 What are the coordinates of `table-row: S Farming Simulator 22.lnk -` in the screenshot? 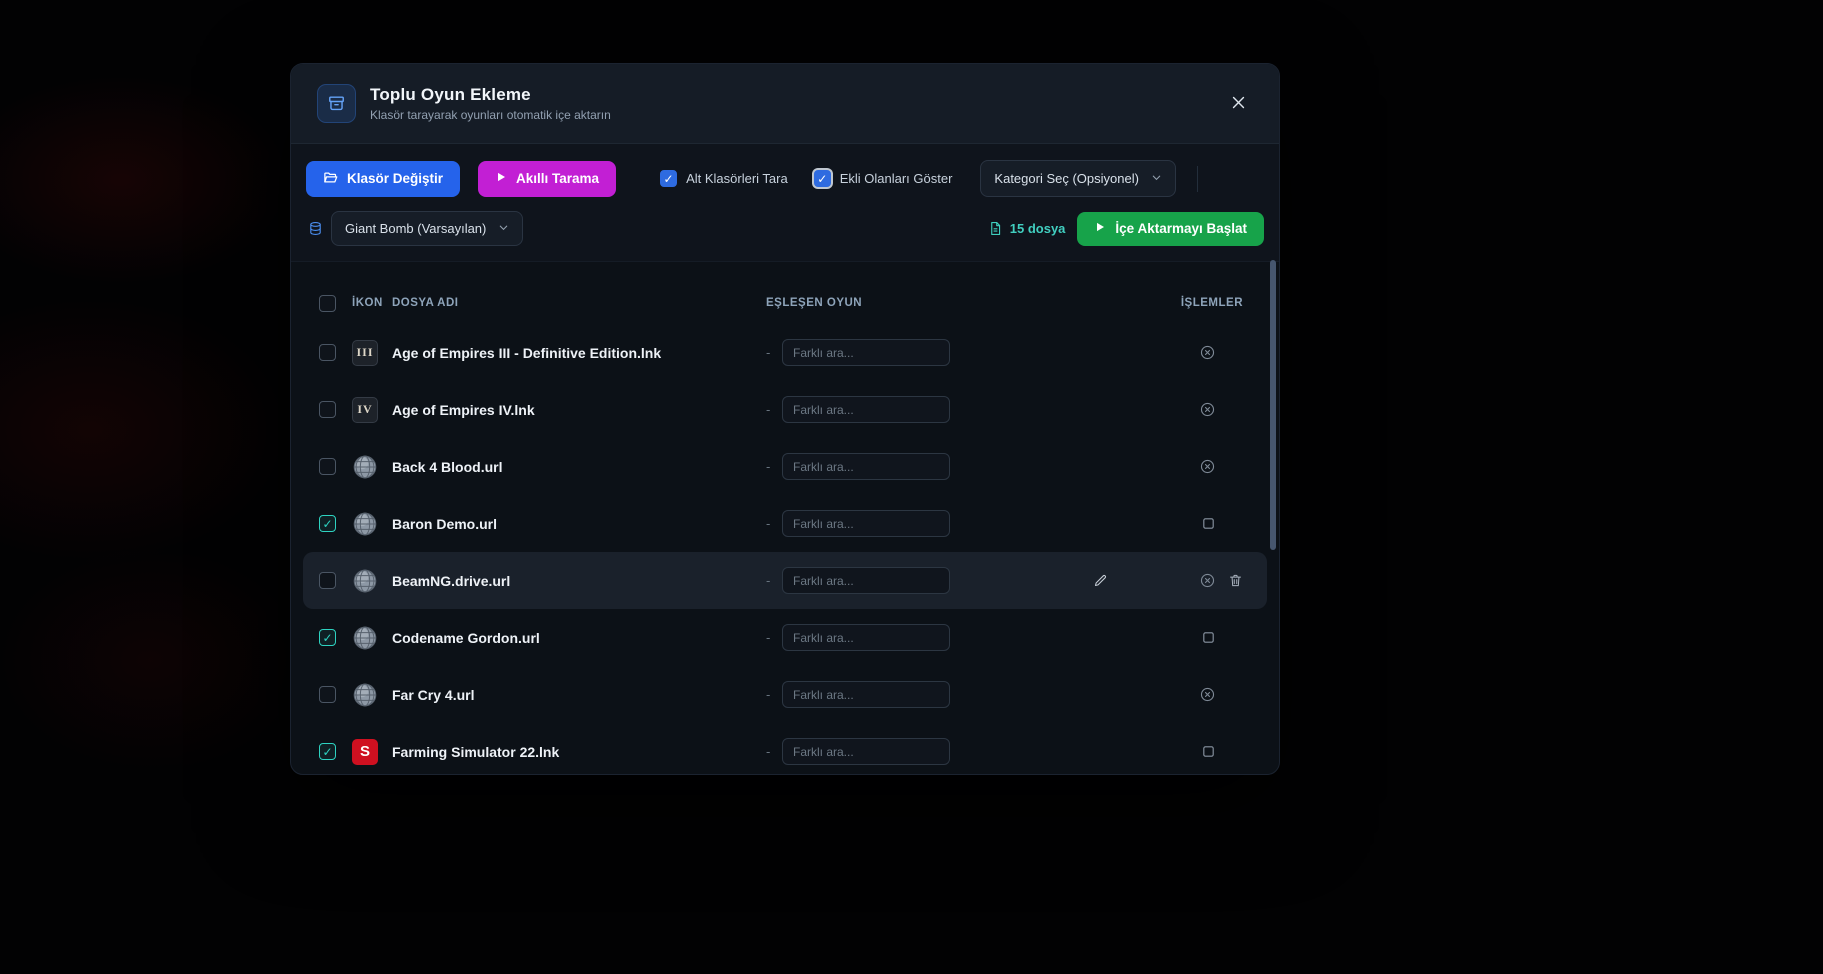 It's located at (785, 748).